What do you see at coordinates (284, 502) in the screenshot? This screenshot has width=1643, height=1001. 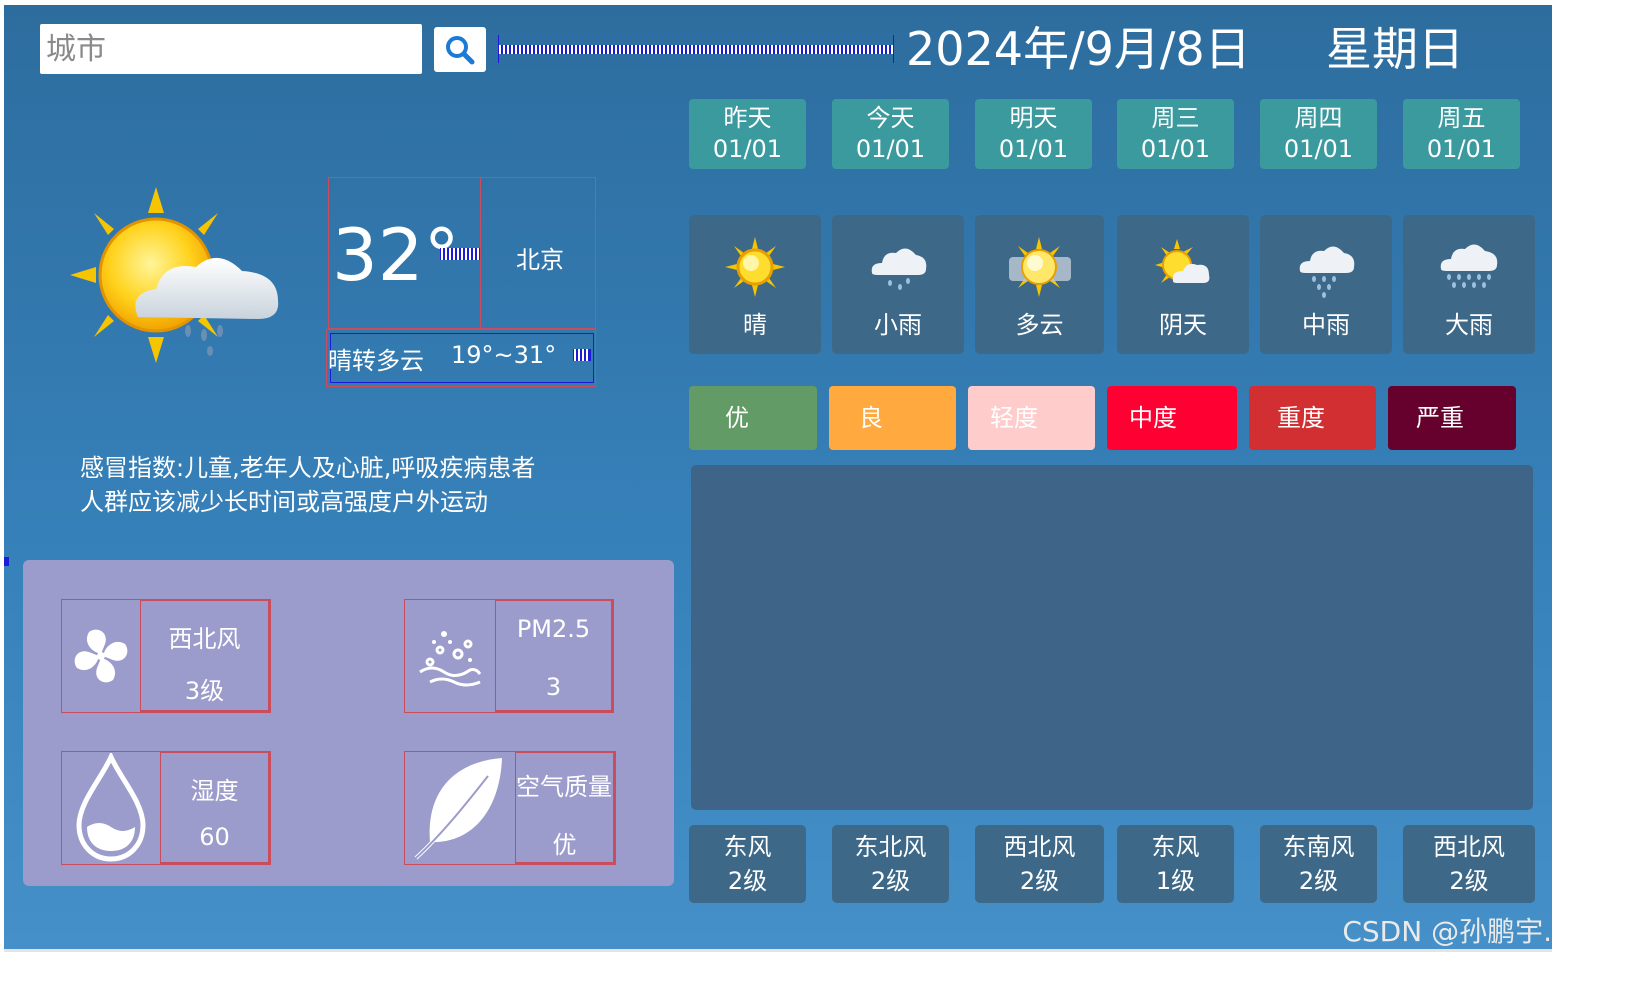 I see `flu-index-line-2: 人群应该减少长时间或高强度户外运动` at bounding box center [284, 502].